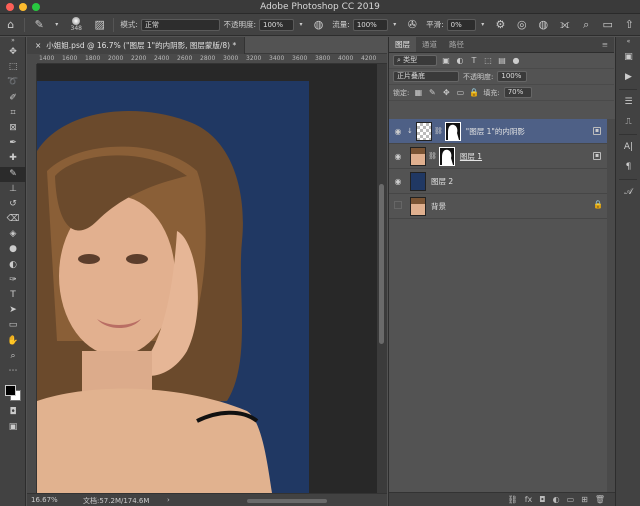  I want to click on lock-all-icon: 🔒, so click(474, 93).